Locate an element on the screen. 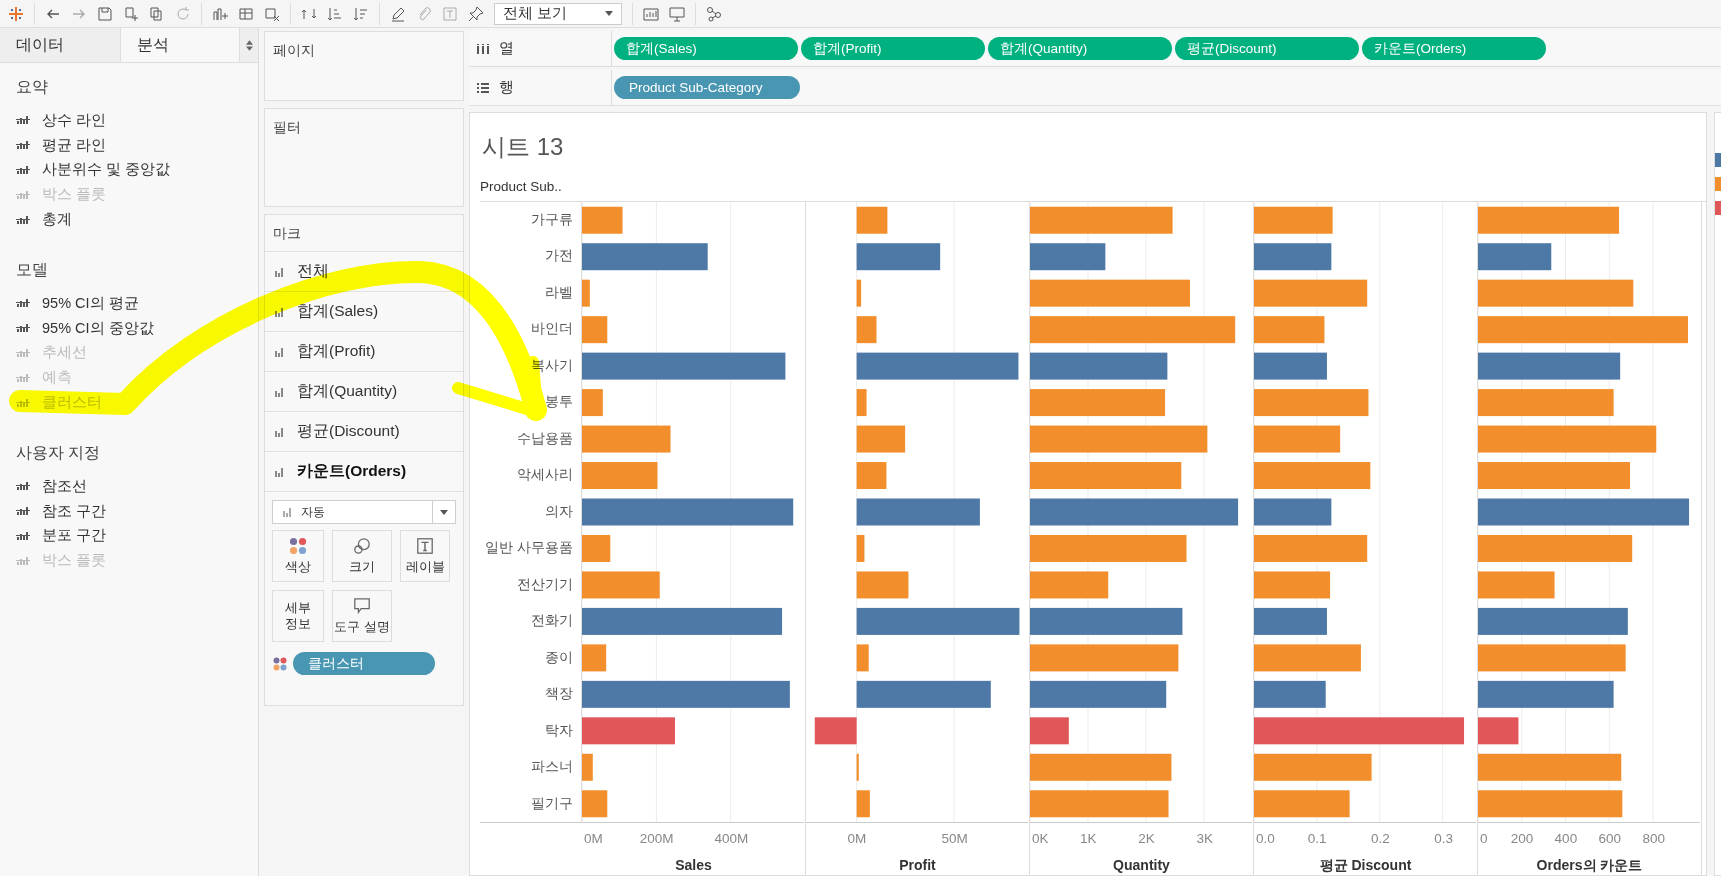  mark-property-button: 세부 정보 is located at coordinates (298, 616).